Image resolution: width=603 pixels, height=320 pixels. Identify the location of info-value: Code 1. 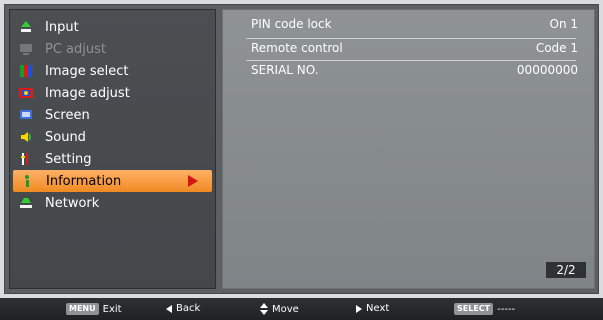
(556, 48).